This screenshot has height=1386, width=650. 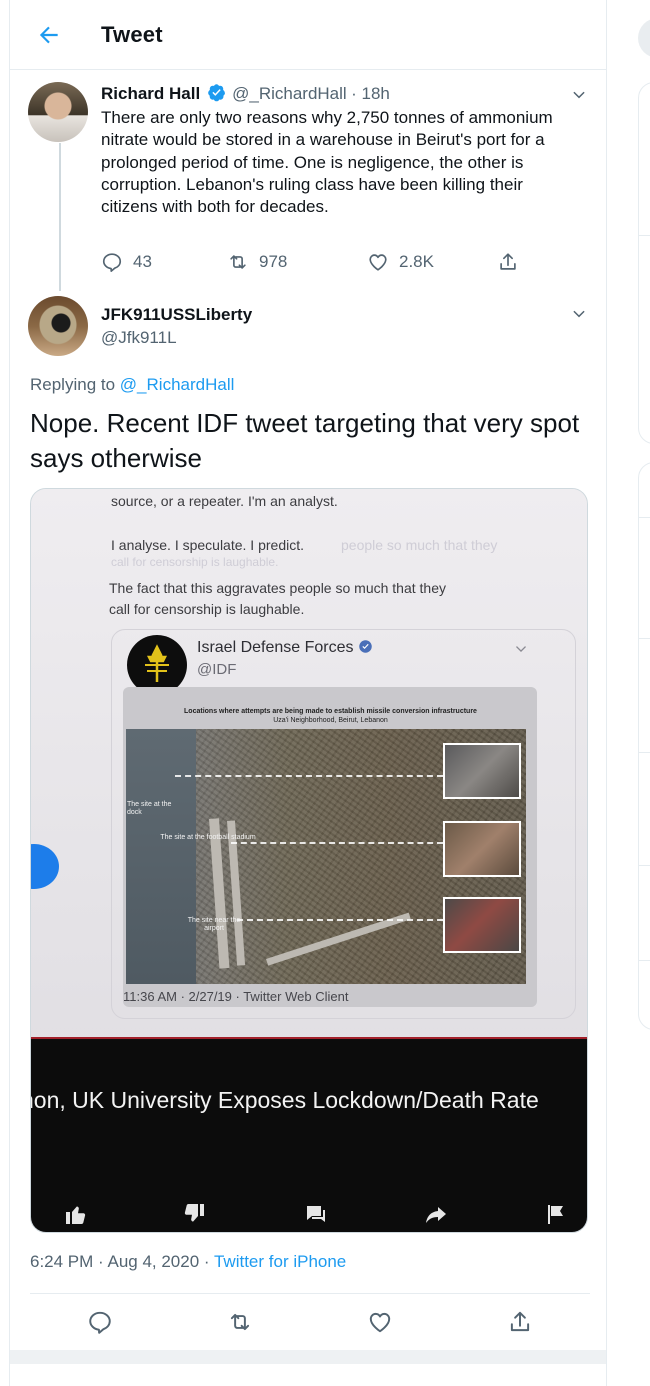 What do you see at coordinates (419, 545) in the screenshot?
I see `screenshot-ghost-text: people so much that they` at bounding box center [419, 545].